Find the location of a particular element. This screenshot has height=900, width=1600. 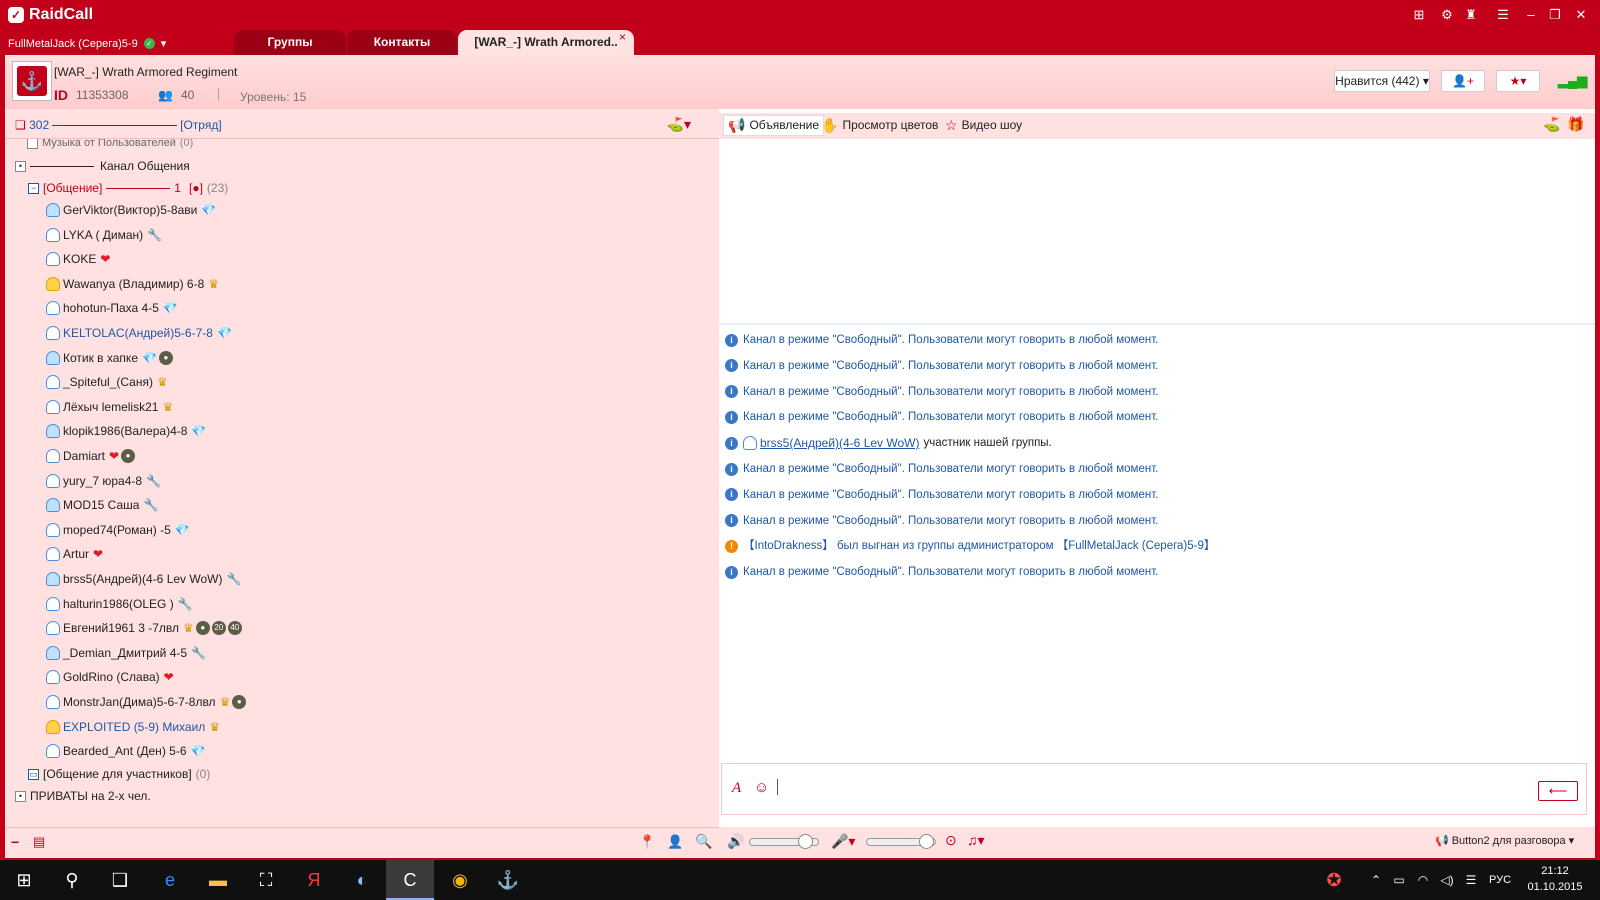

file-explorer-icon: ▬ is located at coordinates (218, 880).